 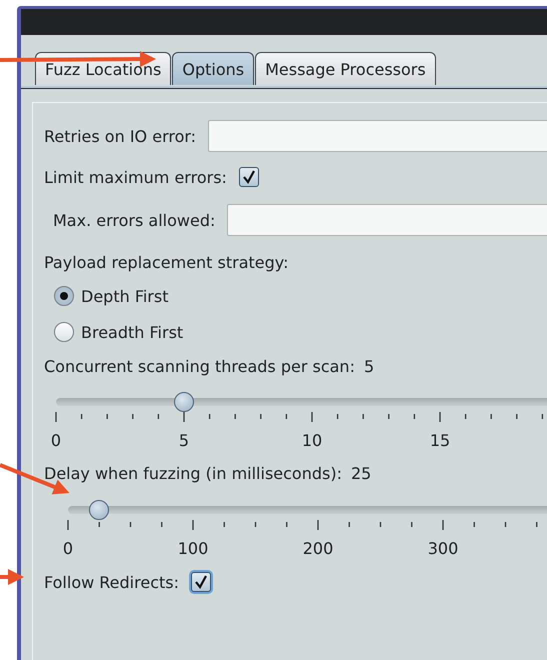 I want to click on setting-value: 5, so click(x=369, y=366).